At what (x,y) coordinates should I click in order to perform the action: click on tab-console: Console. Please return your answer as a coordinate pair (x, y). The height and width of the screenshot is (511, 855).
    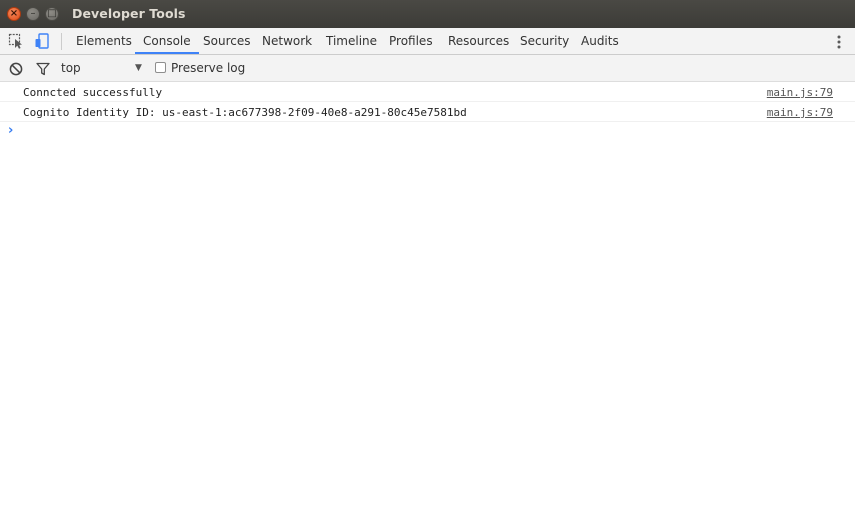
    Looking at the image, I should click on (167, 41).